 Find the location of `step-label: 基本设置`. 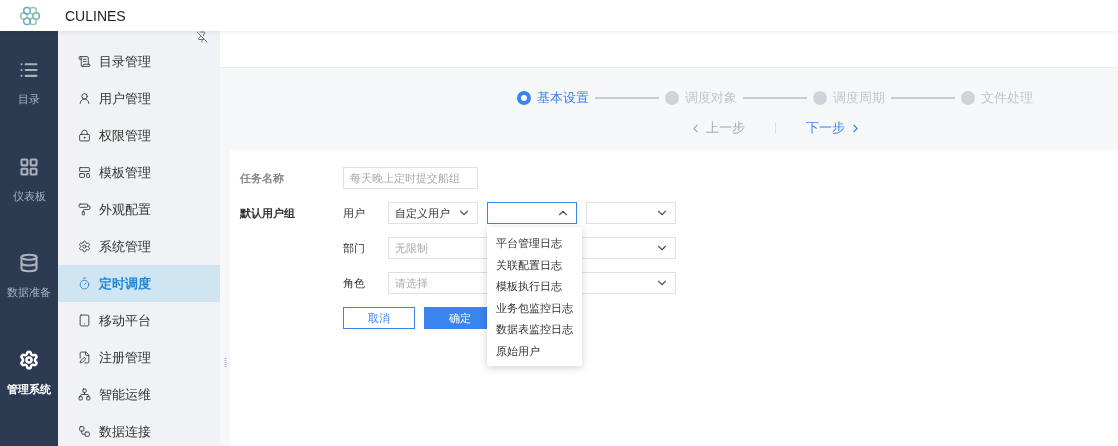

step-label: 基本设置 is located at coordinates (563, 98).